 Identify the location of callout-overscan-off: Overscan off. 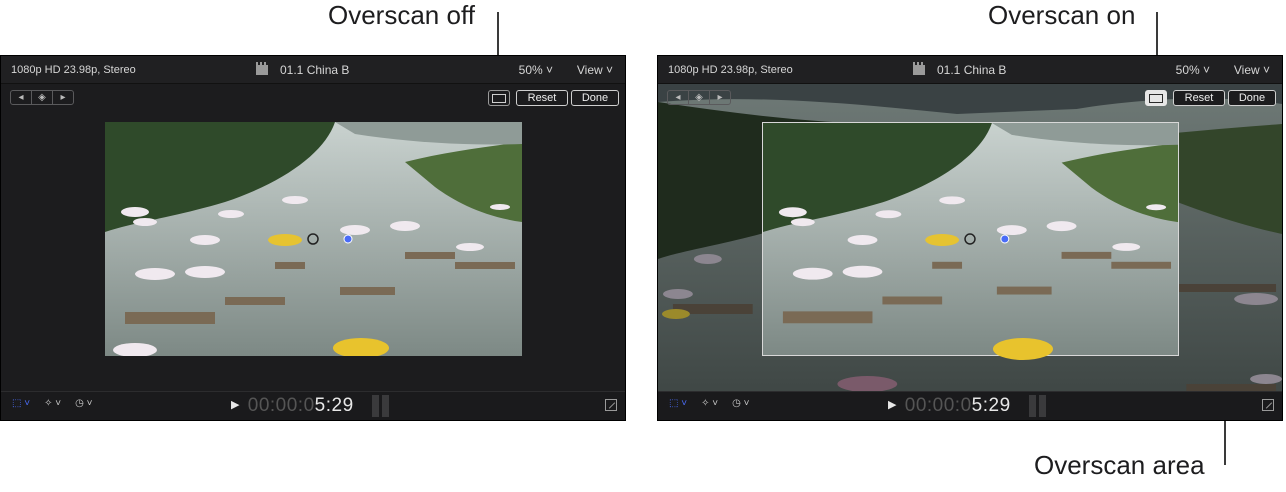
(401, 15).